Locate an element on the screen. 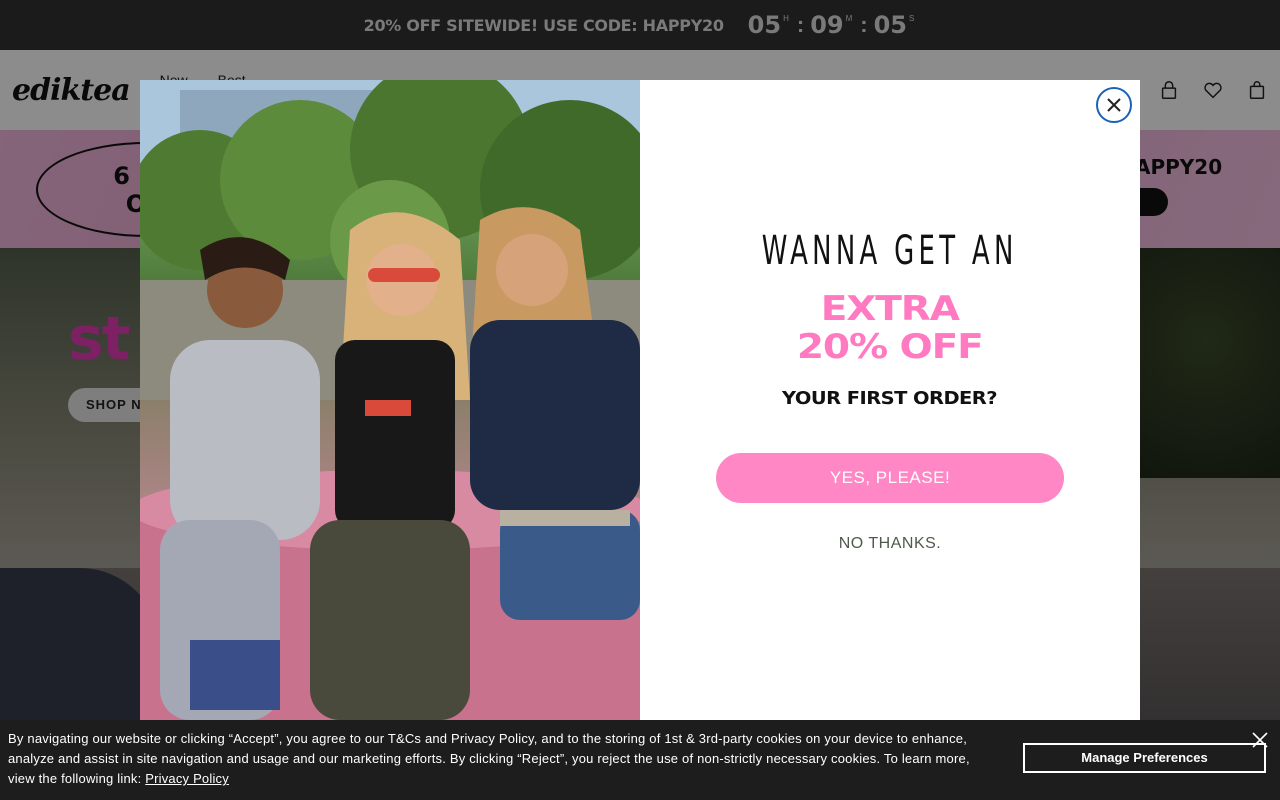  countdown-timer: 05 H : 09 M : 05 S is located at coordinates (832, 25).